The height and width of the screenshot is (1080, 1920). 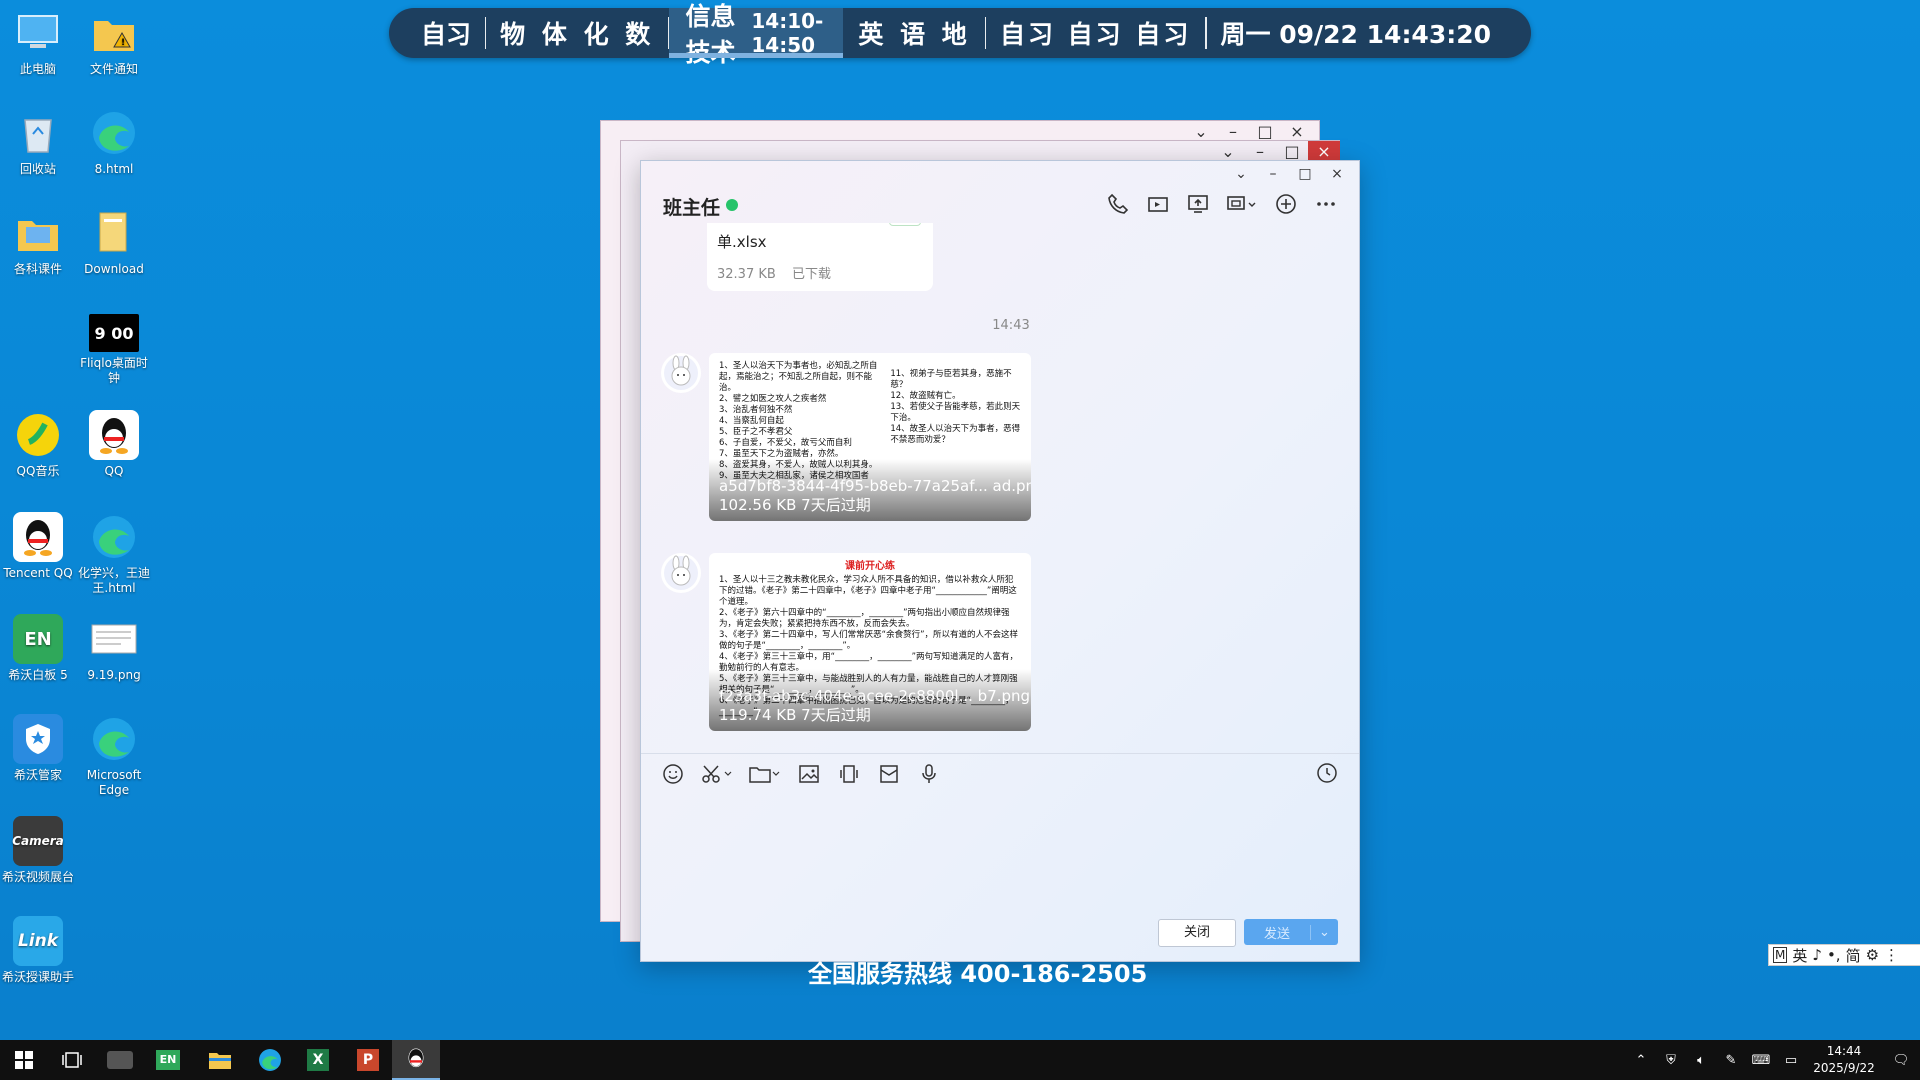 What do you see at coordinates (1872, 955) in the screenshot?
I see `ime-settings-icon: ⚙` at bounding box center [1872, 955].